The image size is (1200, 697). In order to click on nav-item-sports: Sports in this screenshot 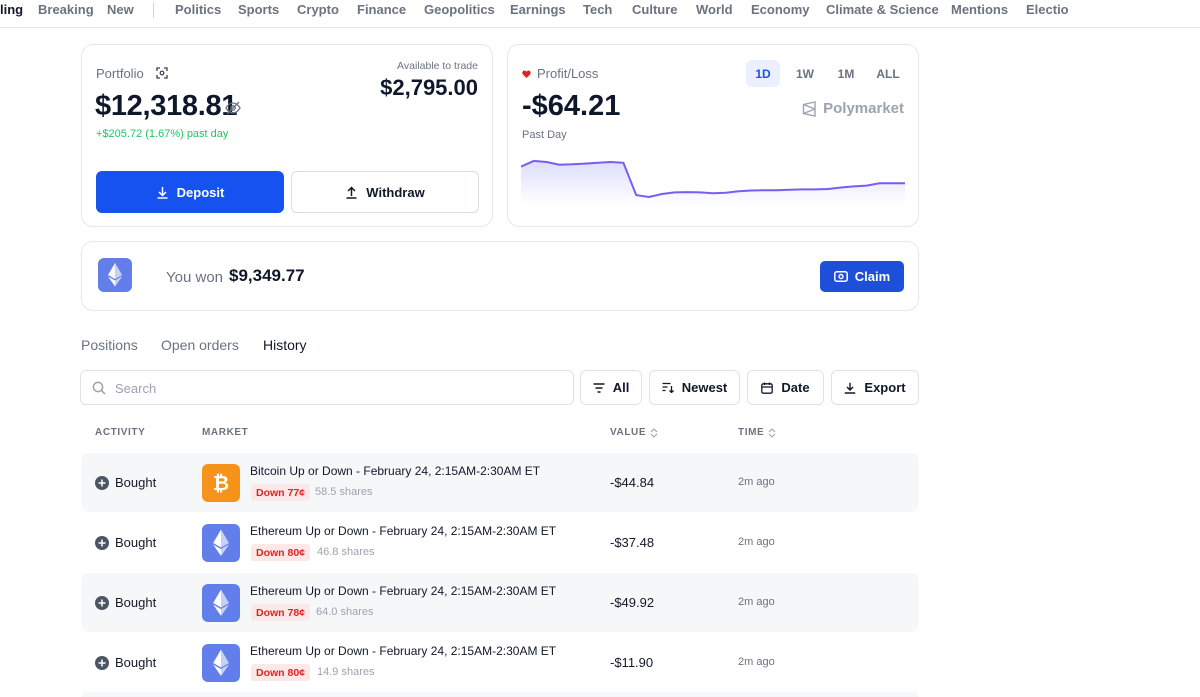, I will do `click(258, 9)`.